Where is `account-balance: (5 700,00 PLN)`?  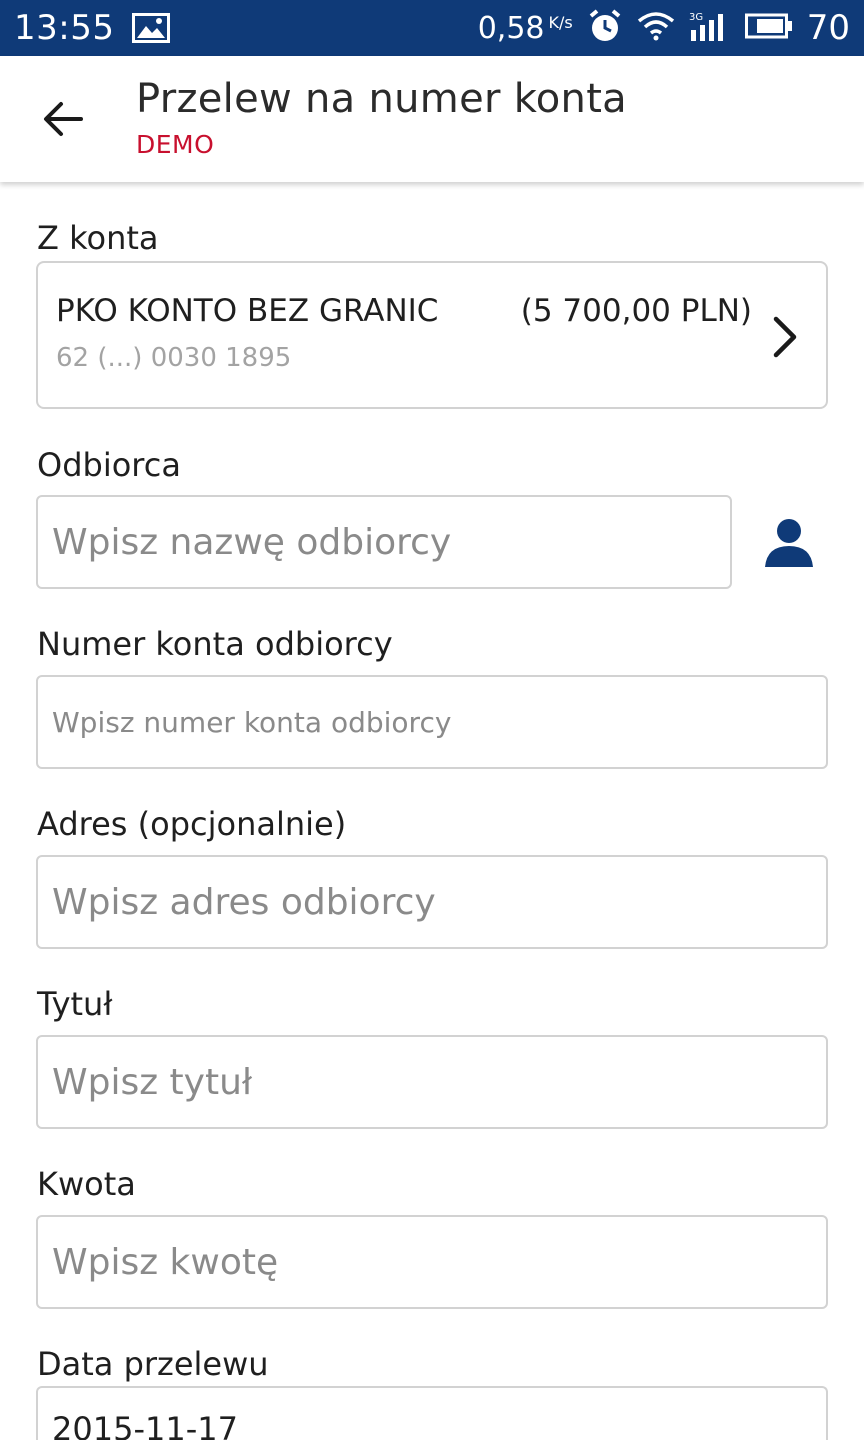 account-balance: (5 700,00 PLN) is located at coordinates (636, 311).